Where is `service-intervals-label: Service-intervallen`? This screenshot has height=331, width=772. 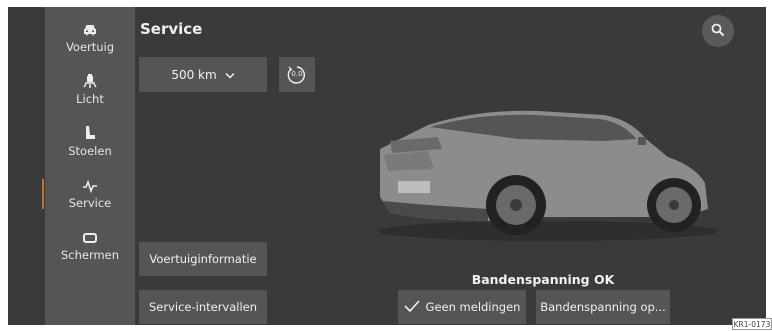 service-intervals-label: Service-intervallen is located at coordinates (203, 307).